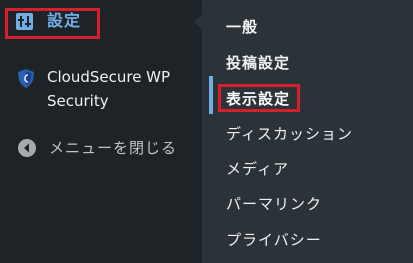 Image resolution: width=413 pixels, height=263 pixels. I want to click on submenu-item-label: ディスカッション, so click(289, 134).